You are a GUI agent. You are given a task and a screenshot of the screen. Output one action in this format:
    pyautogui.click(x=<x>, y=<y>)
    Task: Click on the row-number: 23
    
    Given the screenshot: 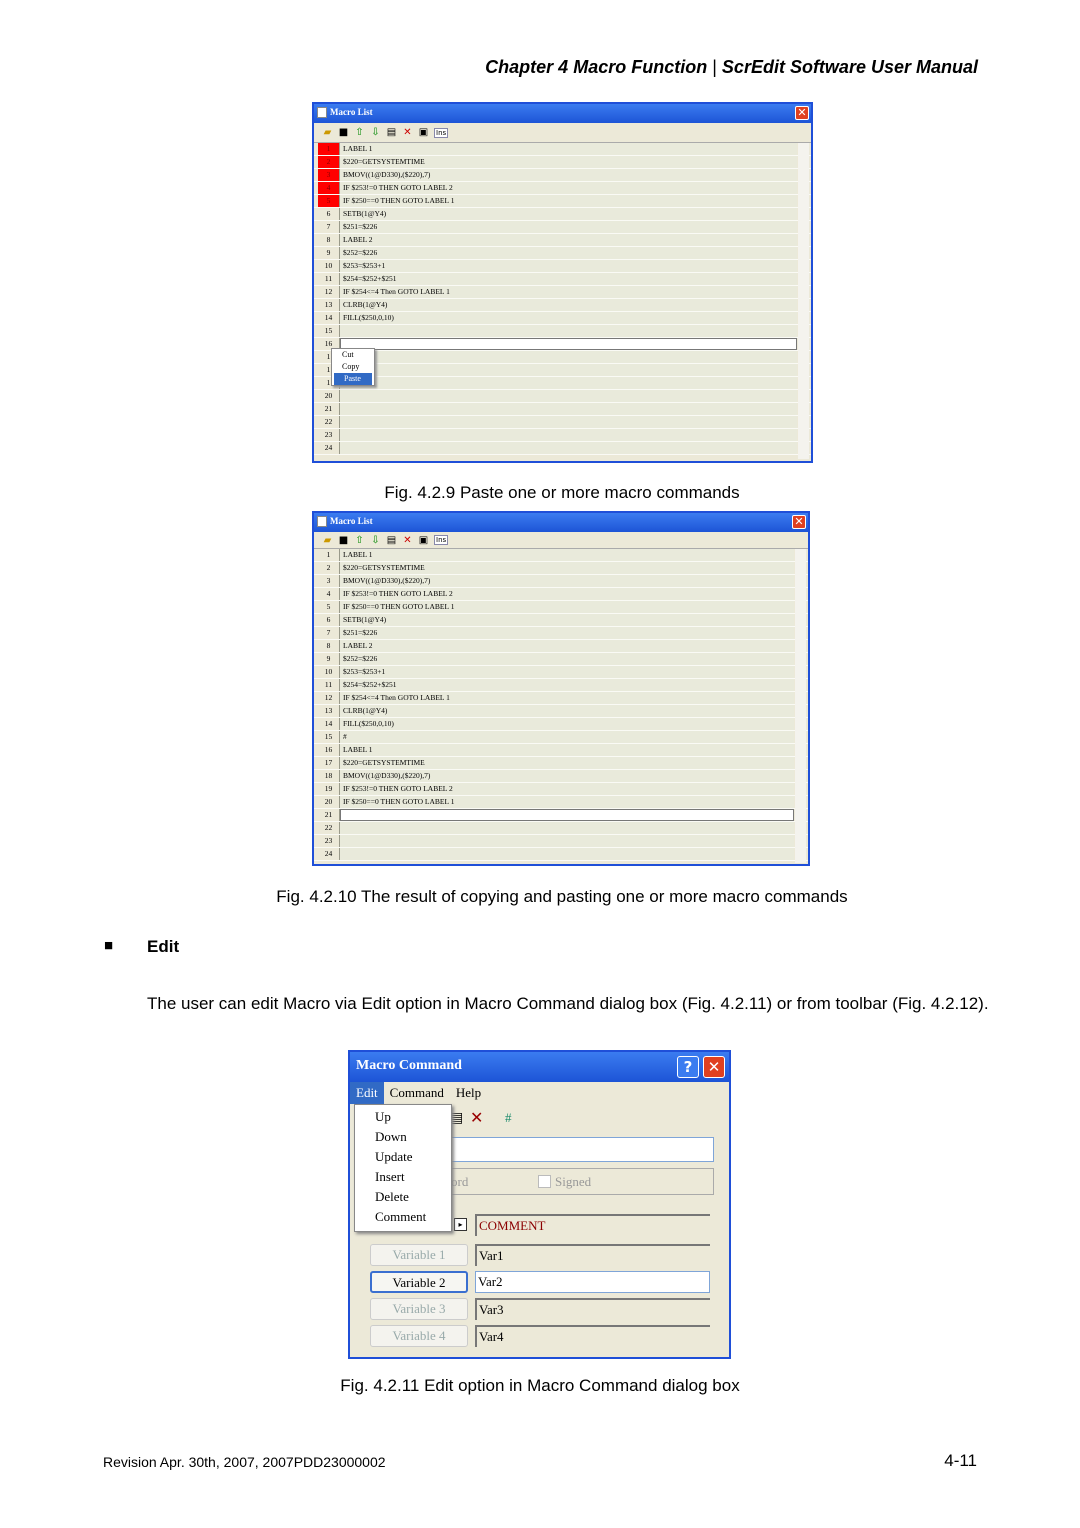 What is the action you would take?
    pyautogui.click(x=329, y=841)
    